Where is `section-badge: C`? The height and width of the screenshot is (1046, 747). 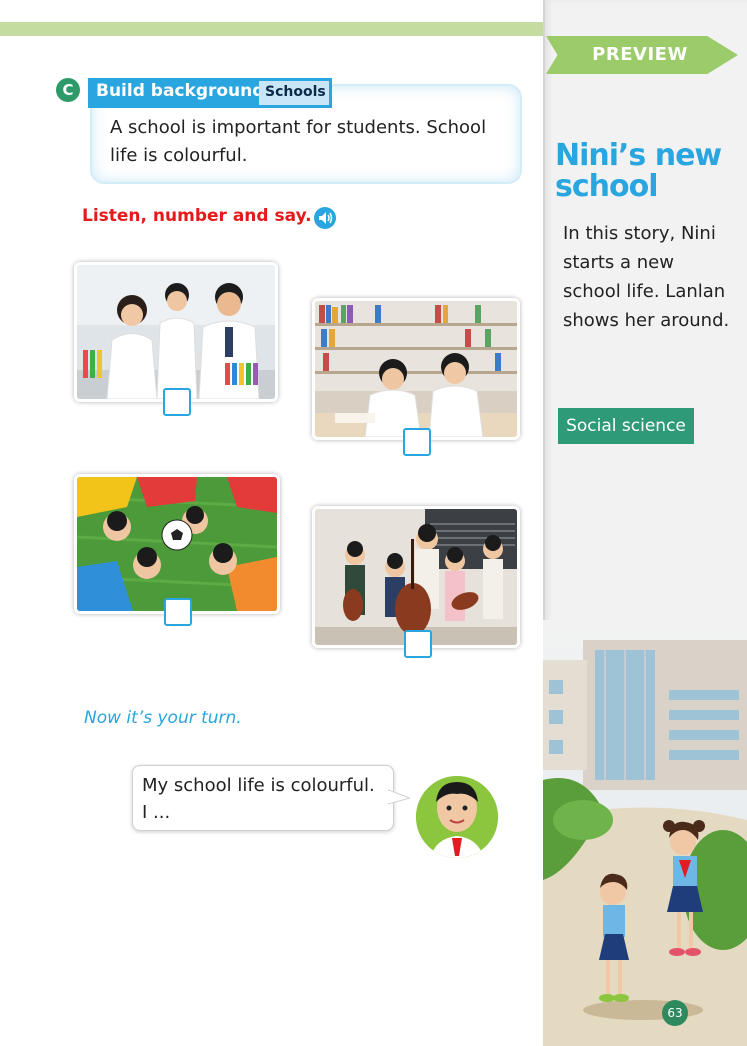
section-badge: C is located at coordinates (68, 90).